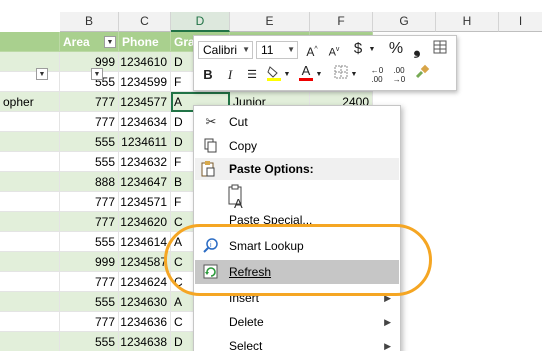 Image resolution: width=542 pixels, height=351 pixels. I want to click on cell-phone: 1234638, so click(145, 341).